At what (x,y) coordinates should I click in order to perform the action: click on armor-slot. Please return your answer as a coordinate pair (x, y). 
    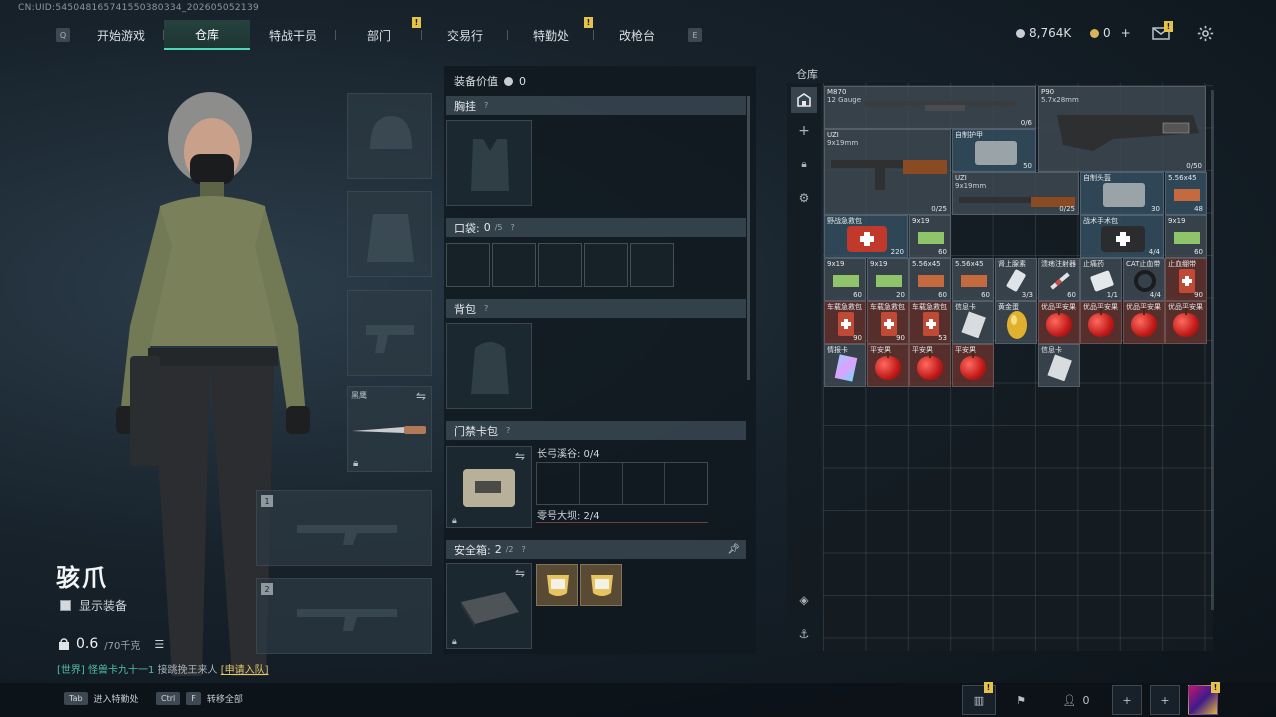
    Looking at the image, I should click on (389, 234).